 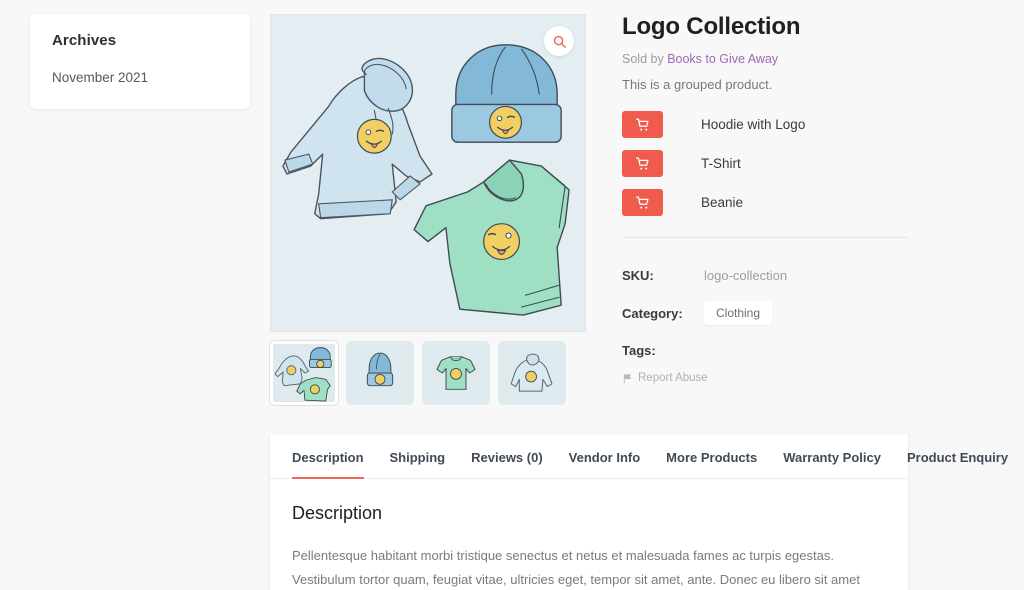 What do you see at coordinates (328, 464) in the screenshot?
I see `tab-description: Description` at bounding box center [328, 464].